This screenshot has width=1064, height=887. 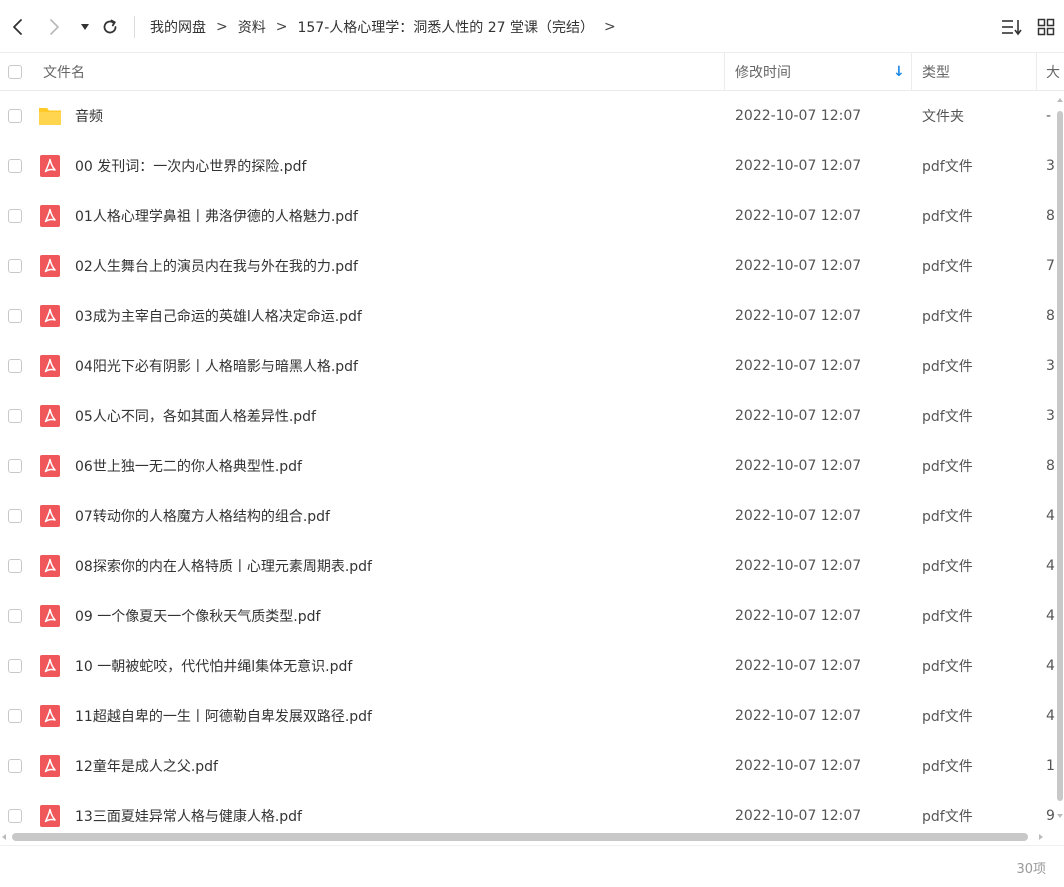 What do you see at coordinates (1060, 100) in the screenshot?
I see `scroll-up-icon` at bounding box center [1060, 100].